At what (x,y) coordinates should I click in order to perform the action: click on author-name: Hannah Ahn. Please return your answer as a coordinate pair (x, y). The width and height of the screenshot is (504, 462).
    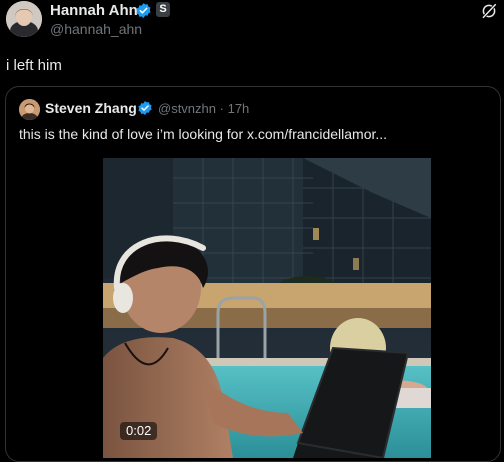
    Looking at the image, I should click on (94, 10).